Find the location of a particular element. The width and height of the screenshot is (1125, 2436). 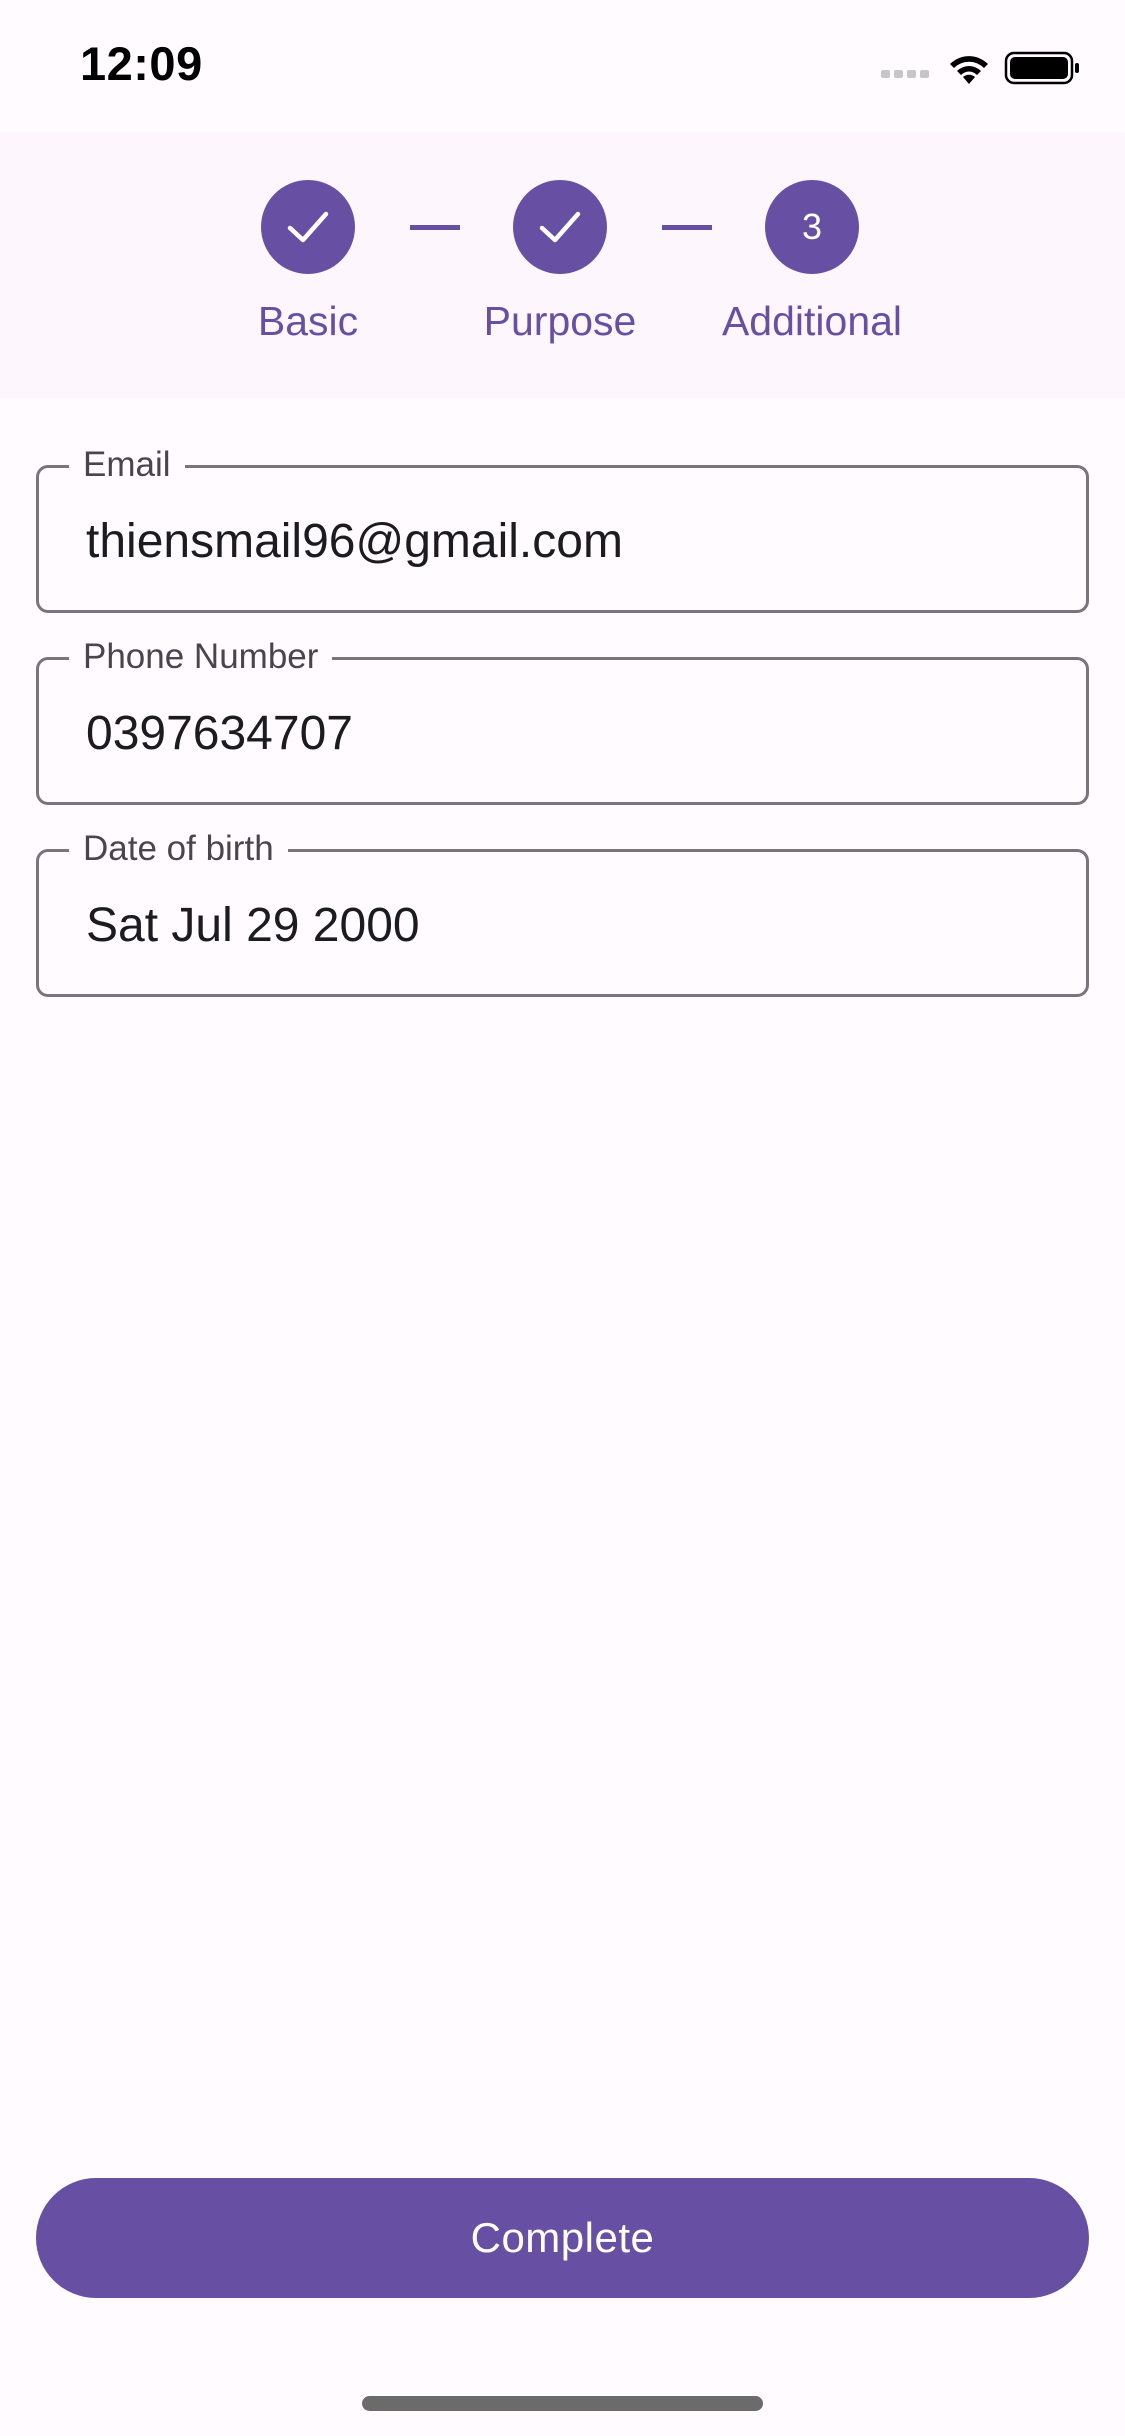

step-purpose: Purpose is located at coordinates (560, 262).